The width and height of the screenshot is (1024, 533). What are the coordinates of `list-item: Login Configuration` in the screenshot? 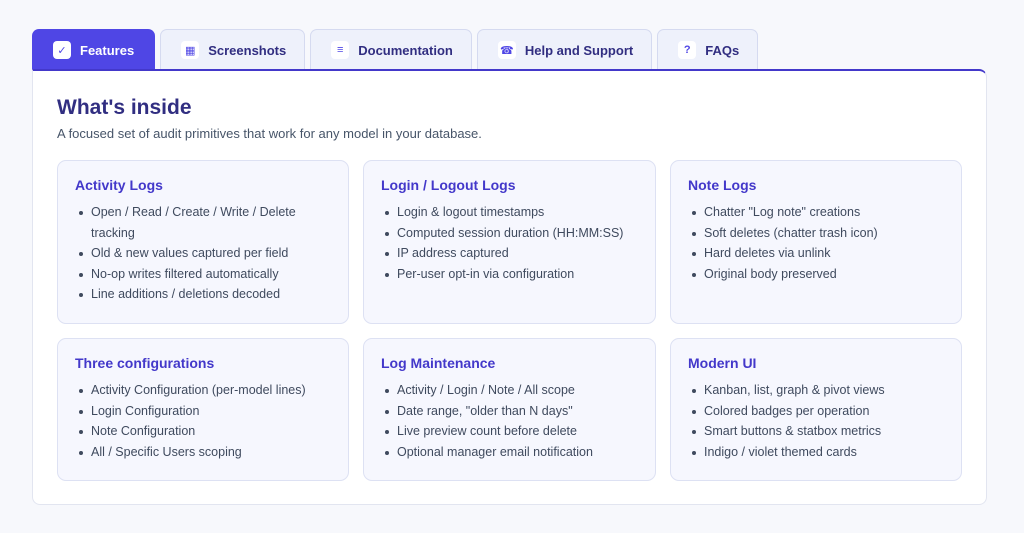 It's located at (203, 411).